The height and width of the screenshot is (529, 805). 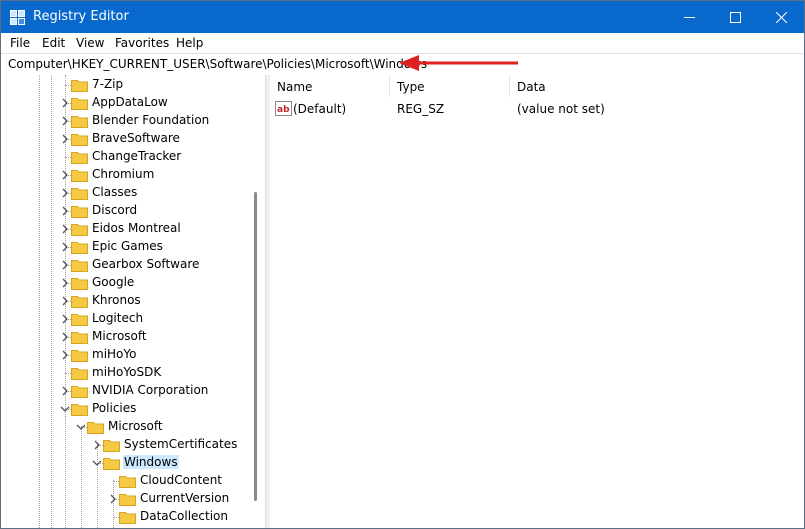 What do you see at coordinates (115, 192) in the screenshot?
I see `tree-item-label: Classes` at bounding box center [115, 192].